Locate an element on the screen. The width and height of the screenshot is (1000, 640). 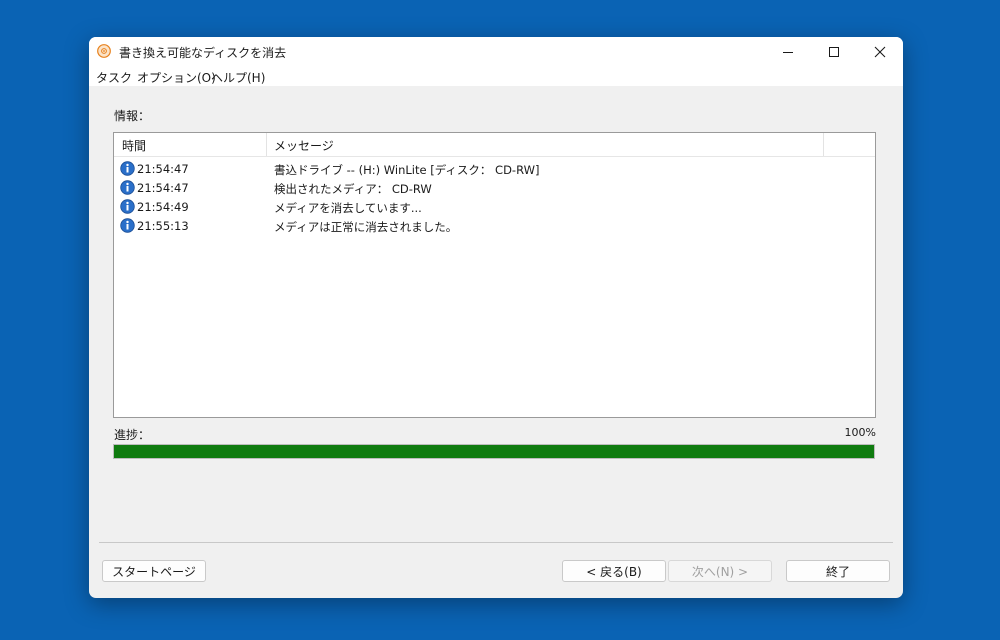
start-page-button: スタートページ is located at coordinates (154, 571).